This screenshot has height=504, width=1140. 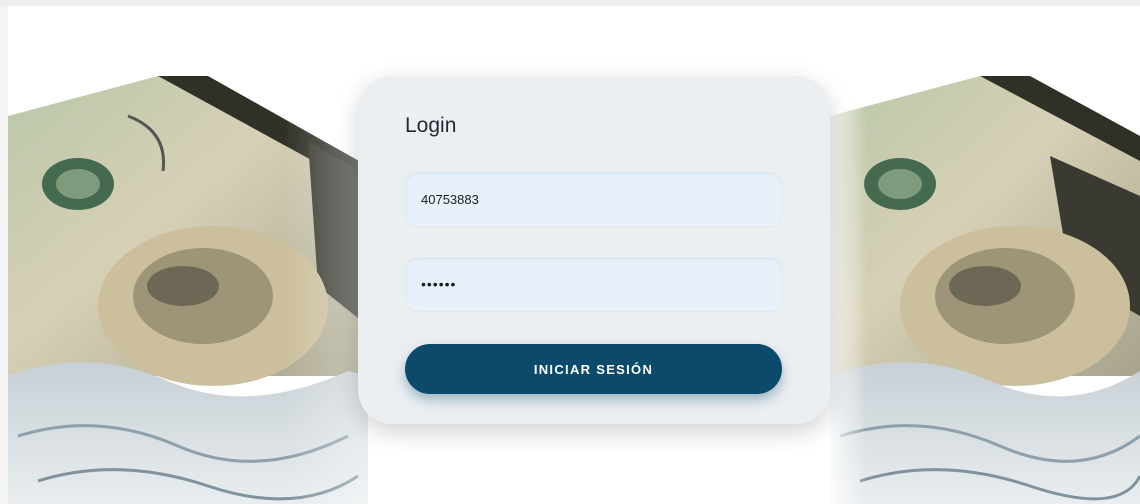 I want to click on login-title: Login, so click(x=431, y=125).